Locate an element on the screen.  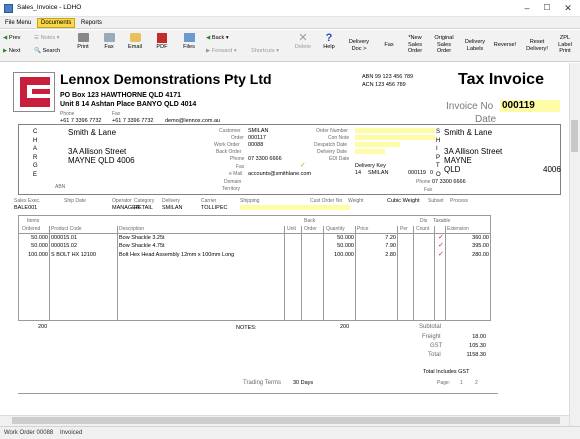
territory-label: Territory is located at coordinates (231, 189).